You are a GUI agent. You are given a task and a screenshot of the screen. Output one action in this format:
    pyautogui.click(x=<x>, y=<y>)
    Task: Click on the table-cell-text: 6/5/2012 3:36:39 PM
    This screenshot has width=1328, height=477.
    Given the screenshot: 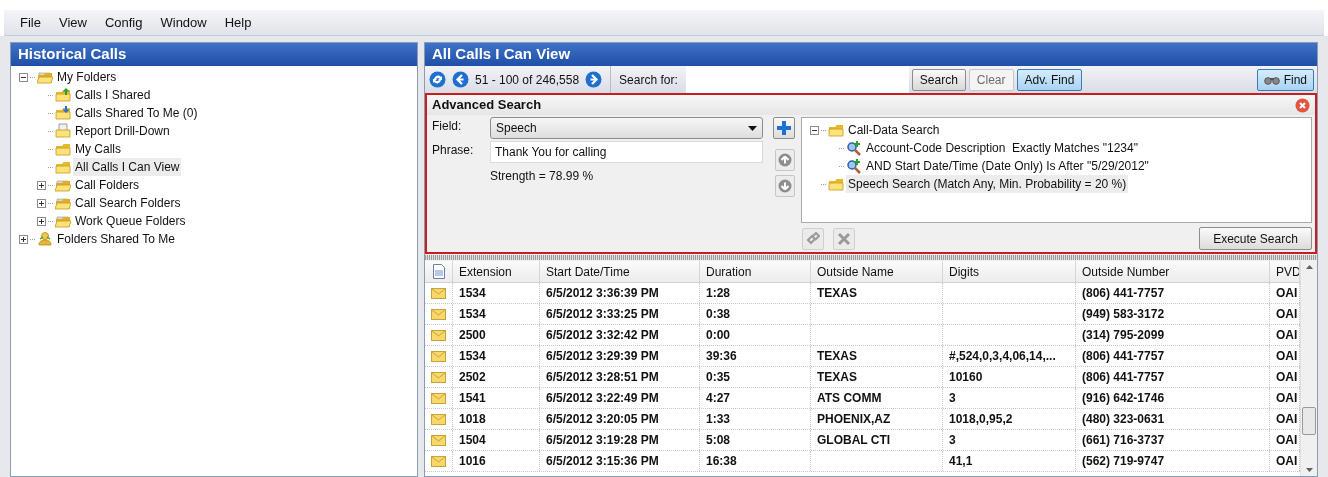 What is the action you would take?
    pyautogui.click(x=602, y=293)
    